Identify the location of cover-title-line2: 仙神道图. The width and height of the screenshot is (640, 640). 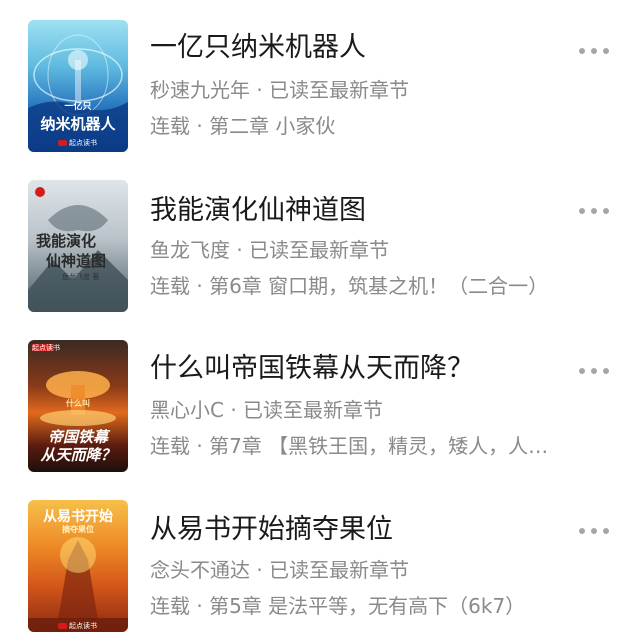
(76, 261).